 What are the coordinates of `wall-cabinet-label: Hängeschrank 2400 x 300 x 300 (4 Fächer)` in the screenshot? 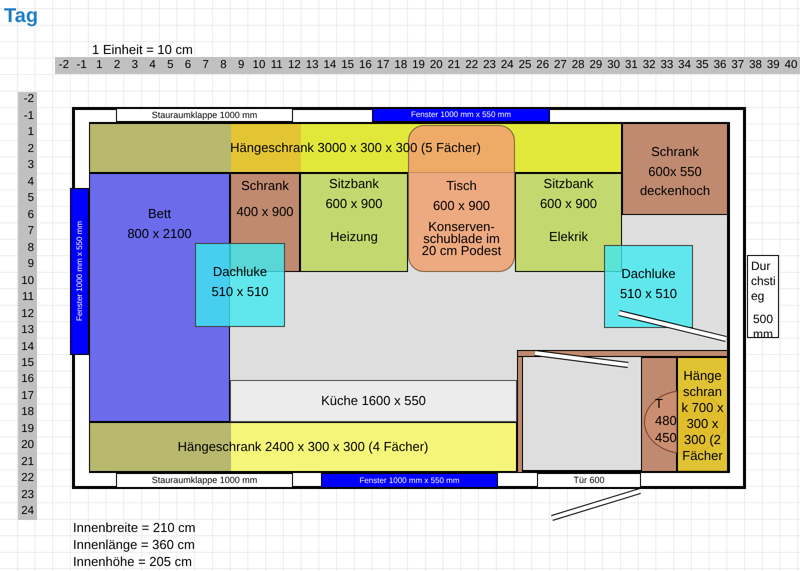 It's located at (303, 447).